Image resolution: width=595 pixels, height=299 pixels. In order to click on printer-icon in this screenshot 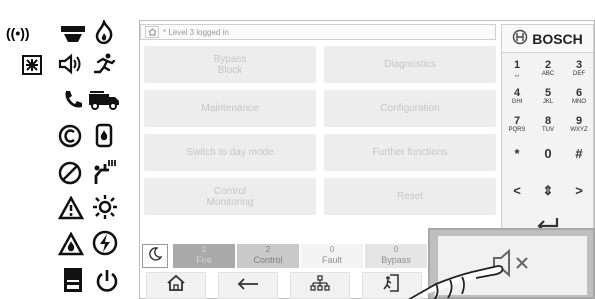, I will do `click(73, 280)`.